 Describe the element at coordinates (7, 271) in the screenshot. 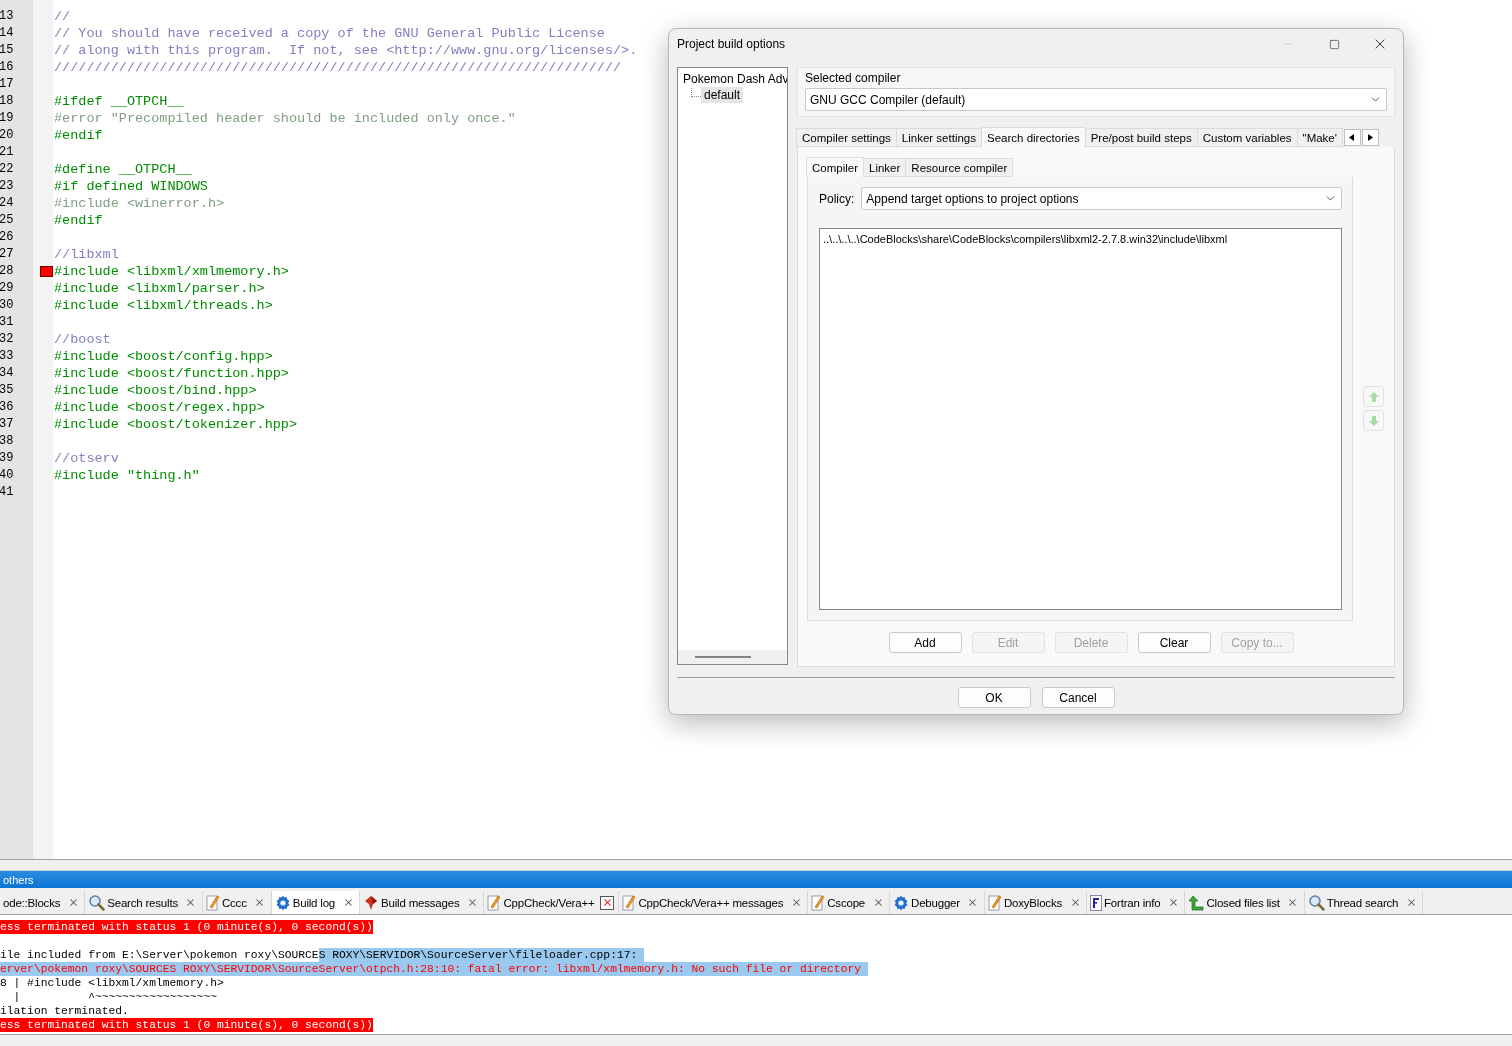

I see `line-number: 28` at that location.